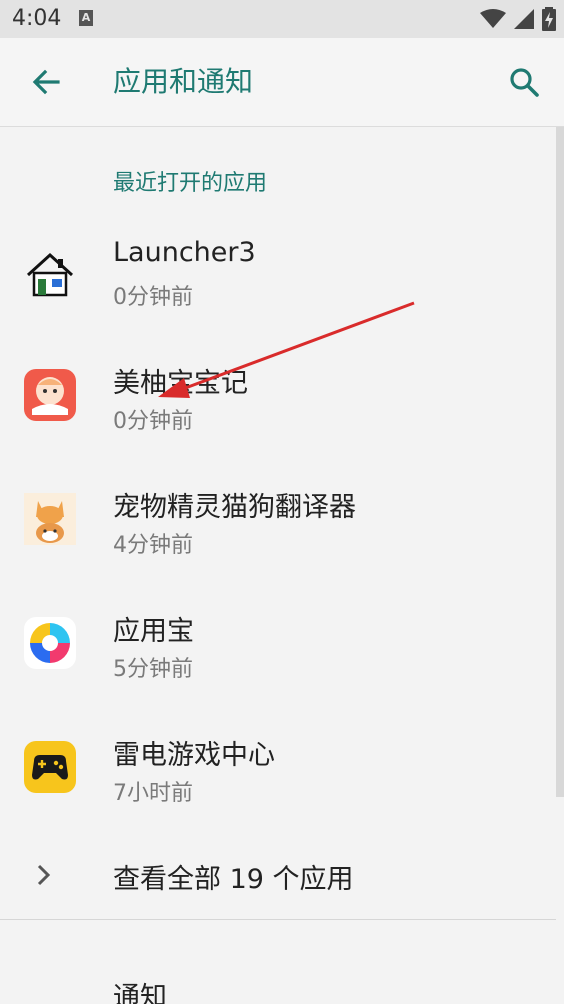 The height and width of the screenshot is (1004, 564). What do you see at coordinates (44, 875) in the screenshot?
I see `chevron-right-icon` at bounding box center [44, 875].